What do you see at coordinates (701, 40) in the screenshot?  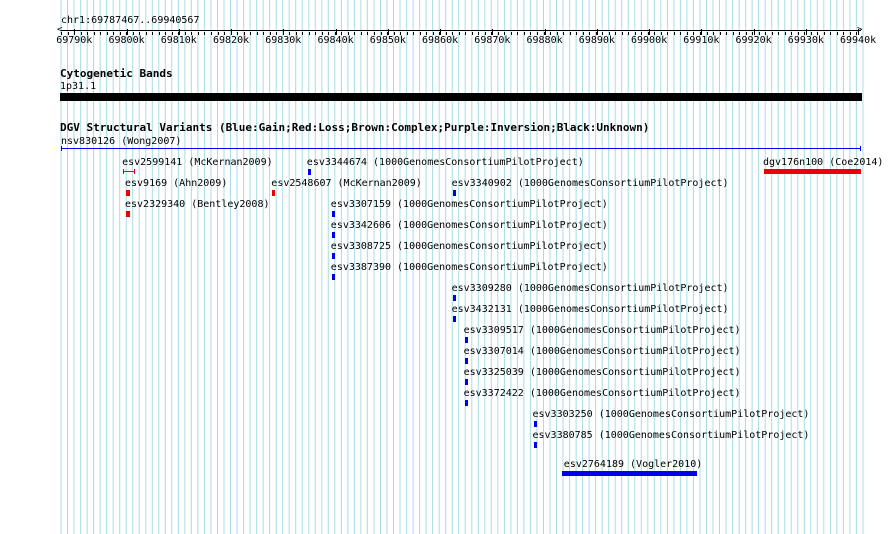 I see `ruler-tick-label: 69910k` at bounding box center [701, 40].